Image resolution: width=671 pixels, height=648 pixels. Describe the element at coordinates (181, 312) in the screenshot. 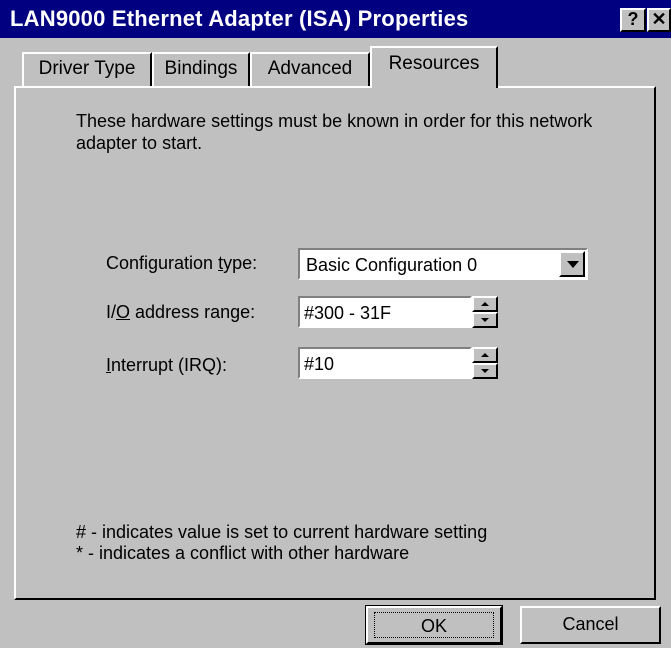

I see `io-range-label: I/O address range:` at that location.